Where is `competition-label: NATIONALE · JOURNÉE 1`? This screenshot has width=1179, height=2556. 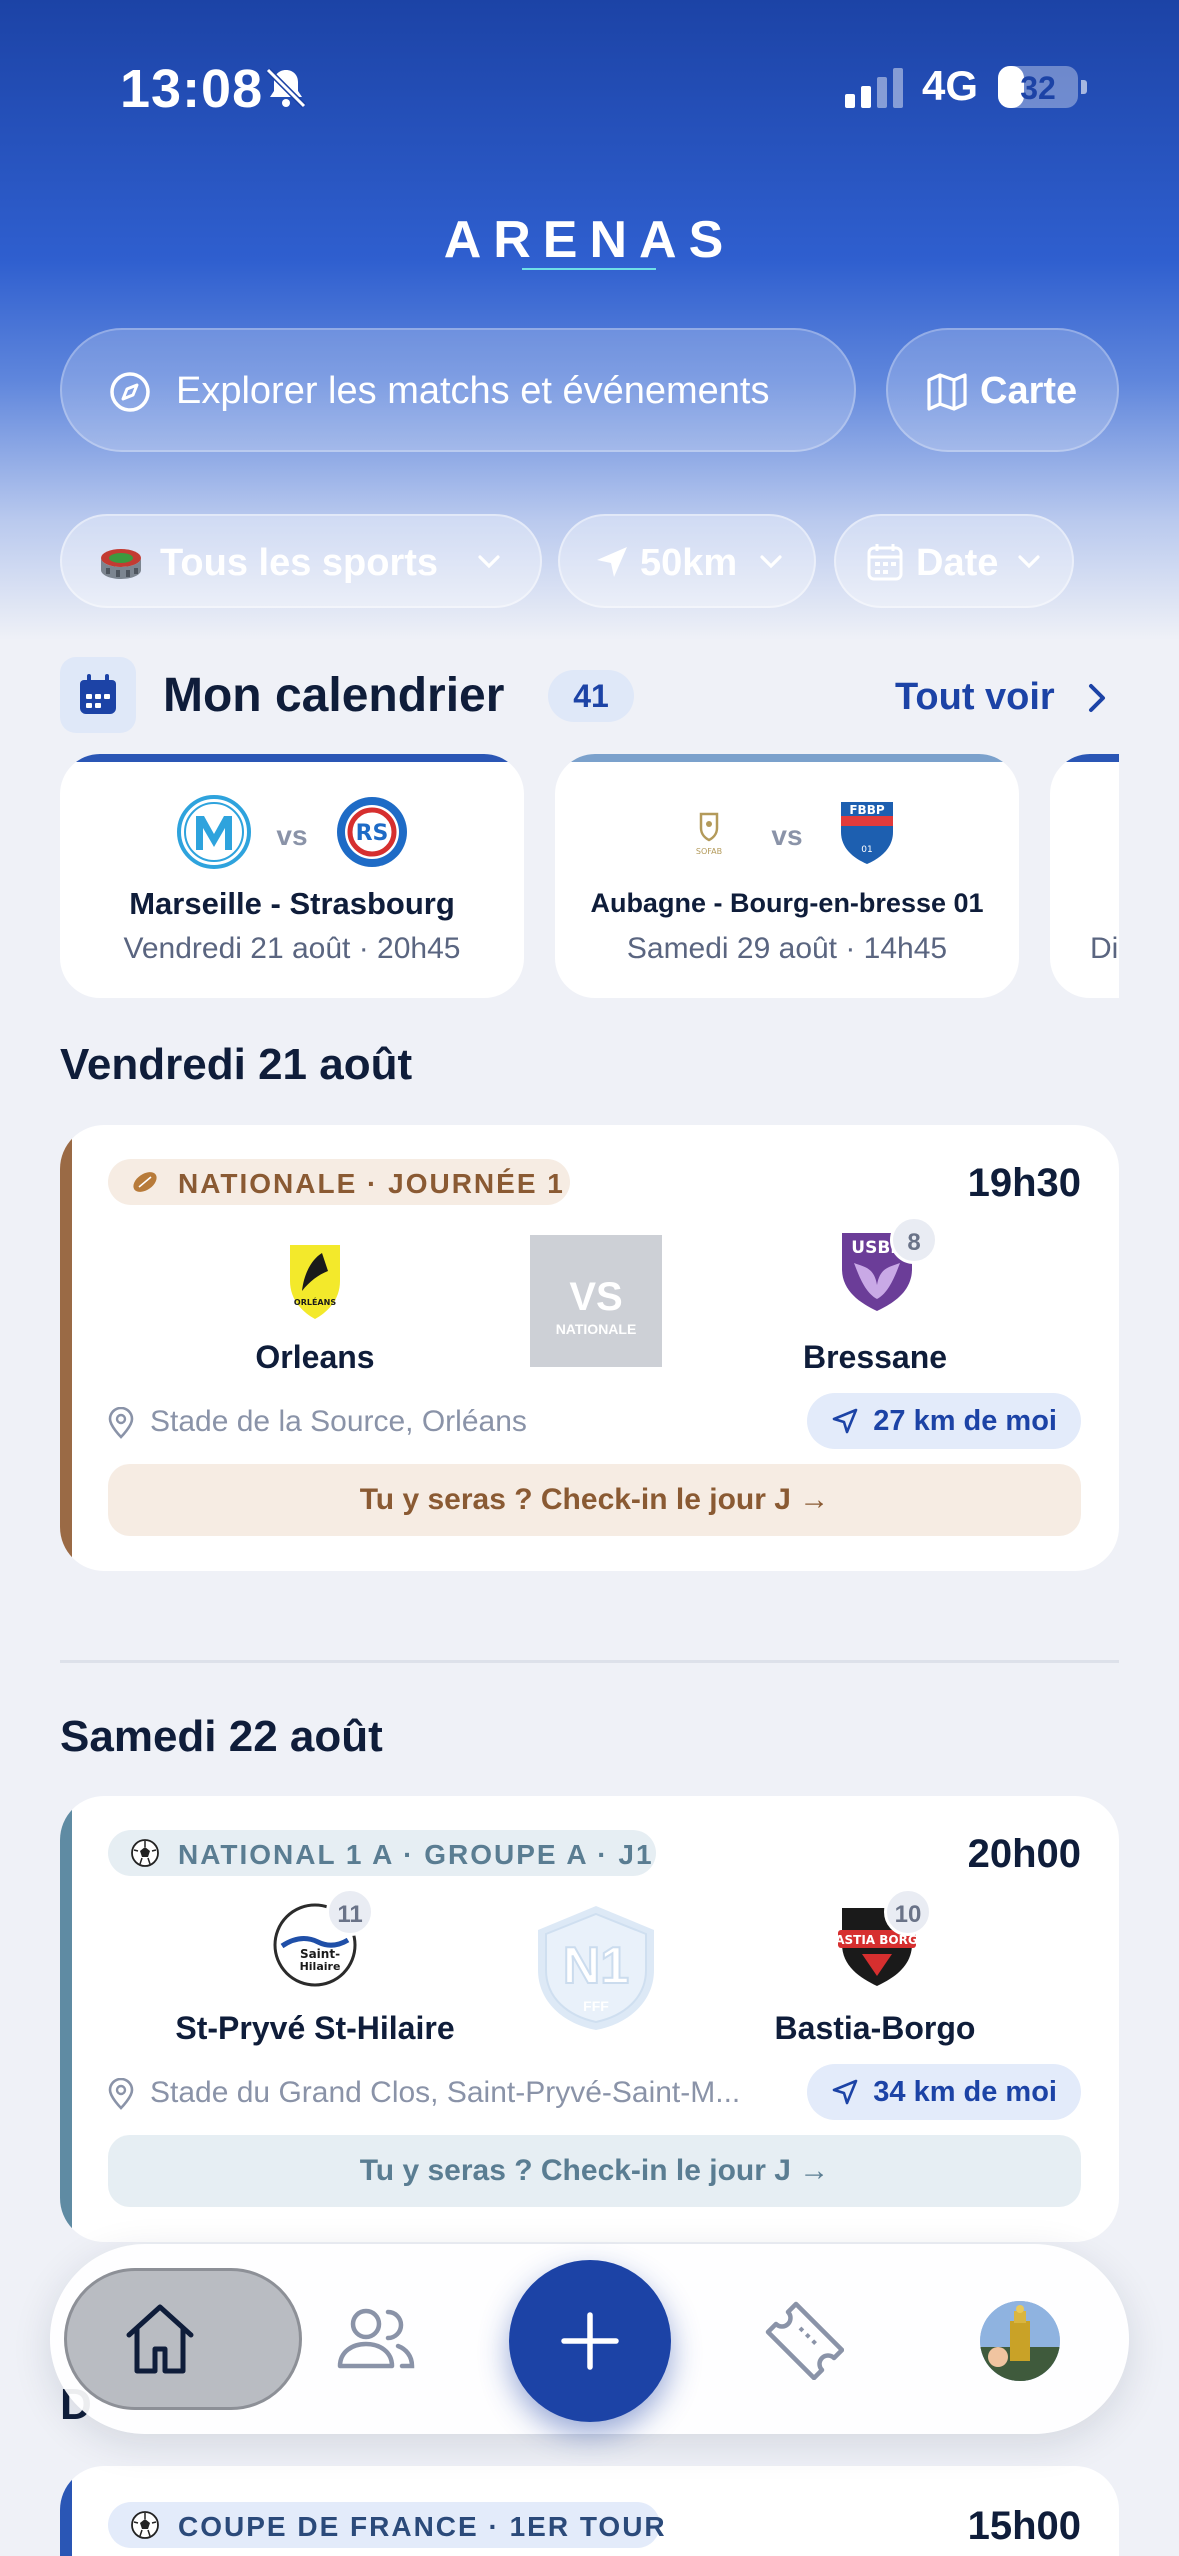
competition-label: NATIONALE · JOURNÉE 1 is located at coordinates (371, 1183).